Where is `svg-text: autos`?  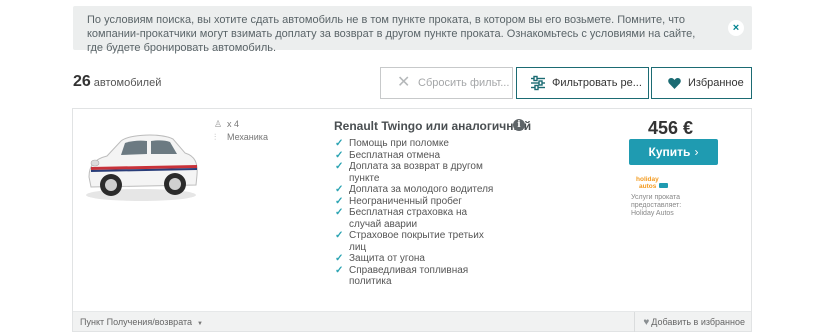 svg-text: autos is located at coordinates (648, 186).